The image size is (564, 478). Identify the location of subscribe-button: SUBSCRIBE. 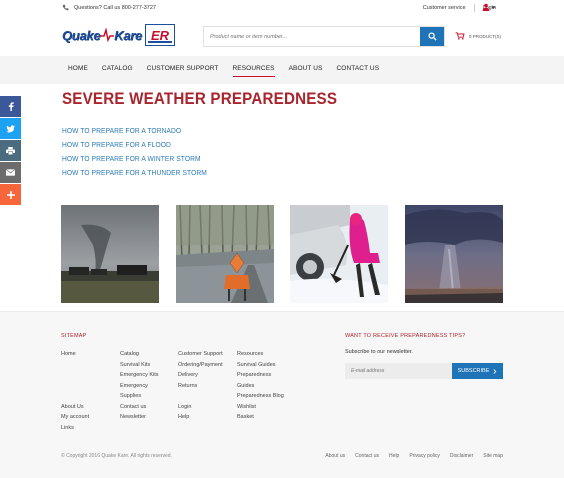
(477, 371).